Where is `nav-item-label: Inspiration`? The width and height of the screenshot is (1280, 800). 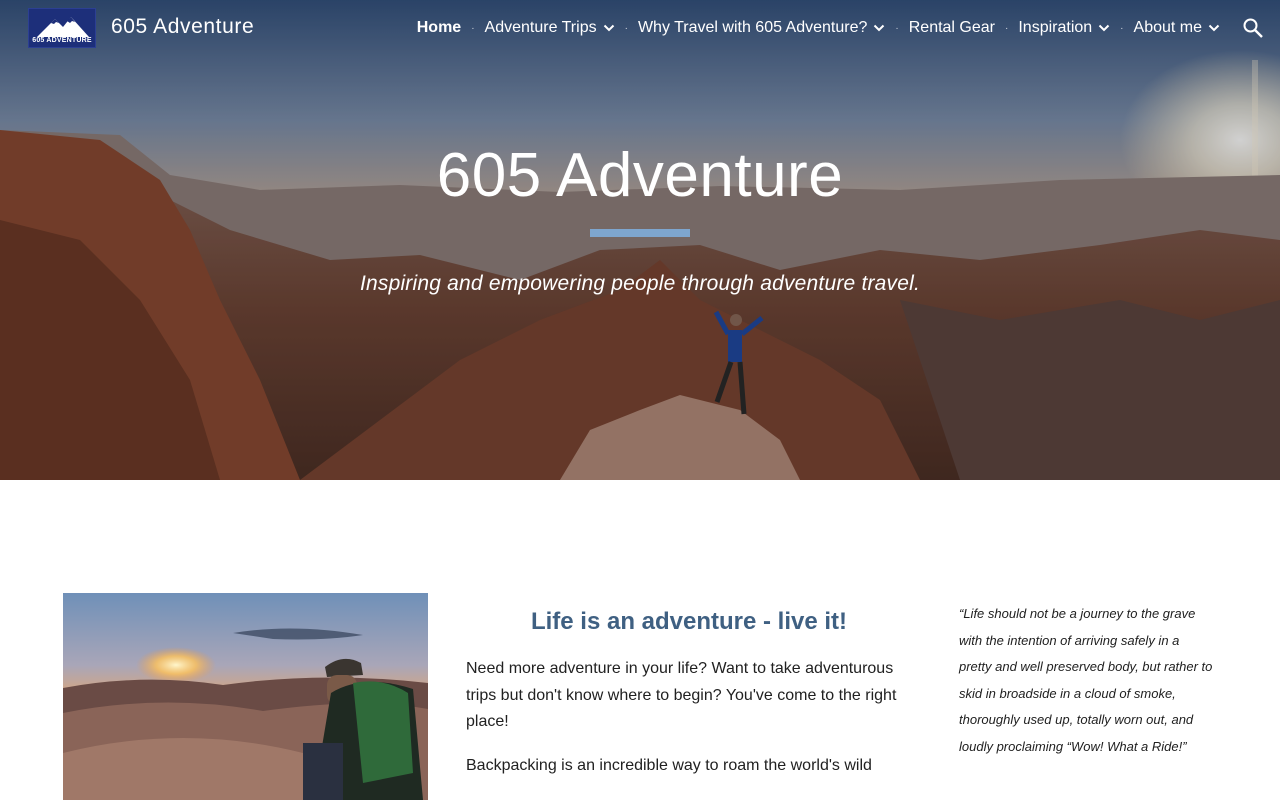 nav-item-label: Inspiration is located at coordinates (1055, 27).